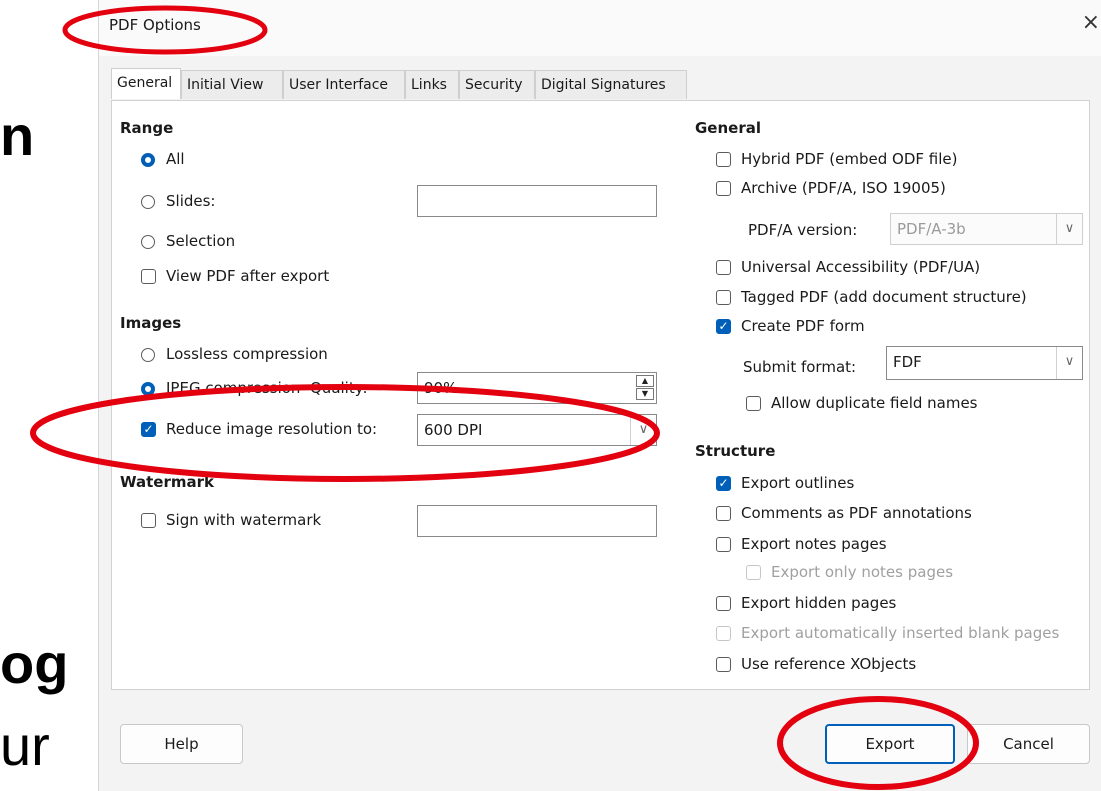 This screenshot has width=1101, height=791. What do you see at coordinates (849, 159) in the screenshot?
I see `hybrid-pdf-label: Hybrid PDF (embed ODF file)` at bounding box center [849, 159].